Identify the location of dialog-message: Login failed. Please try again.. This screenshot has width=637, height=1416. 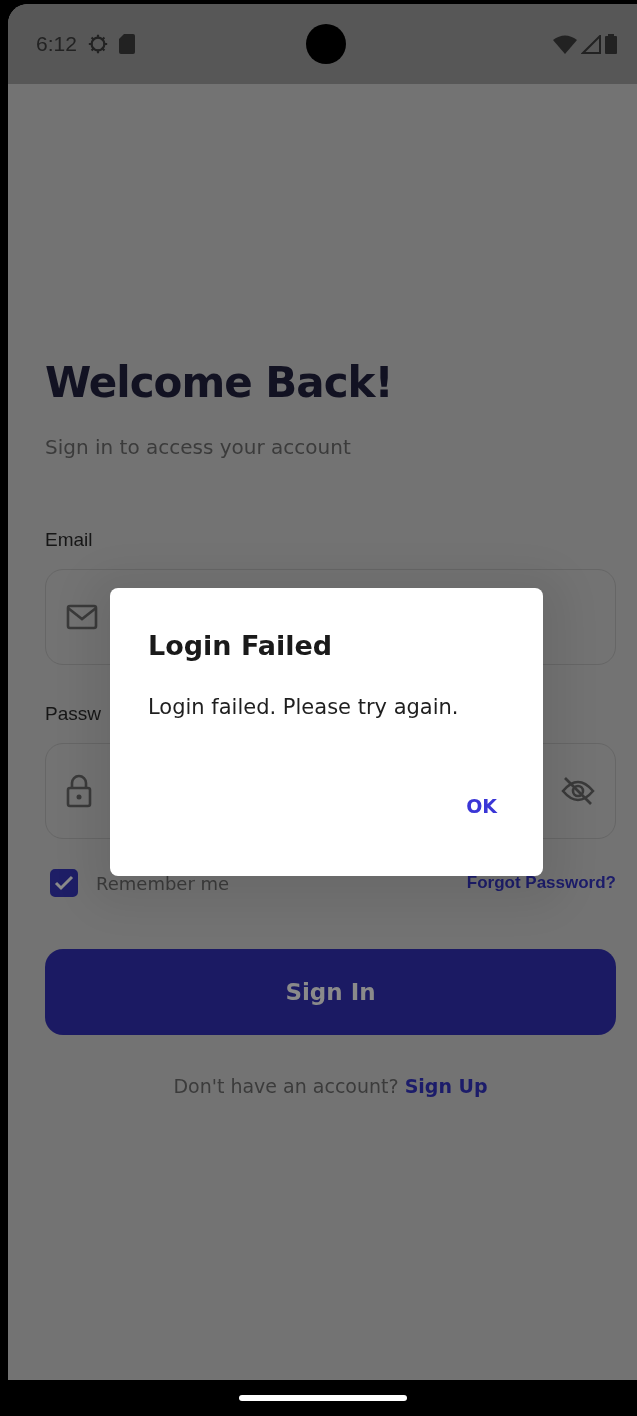
(304, 707).